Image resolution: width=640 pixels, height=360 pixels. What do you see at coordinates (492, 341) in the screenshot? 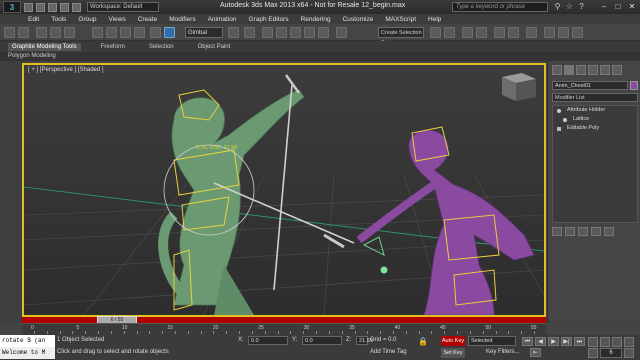
I see `key-mode-dropdown: Selected` at bounding box center [492, 341].